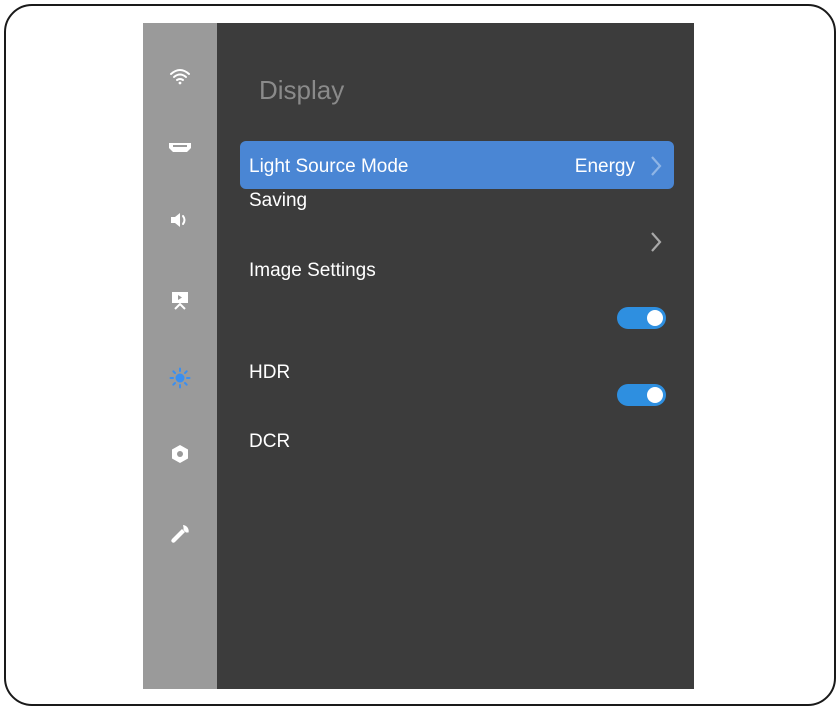  I want to click on dcr-toggle, so click(641, 395).